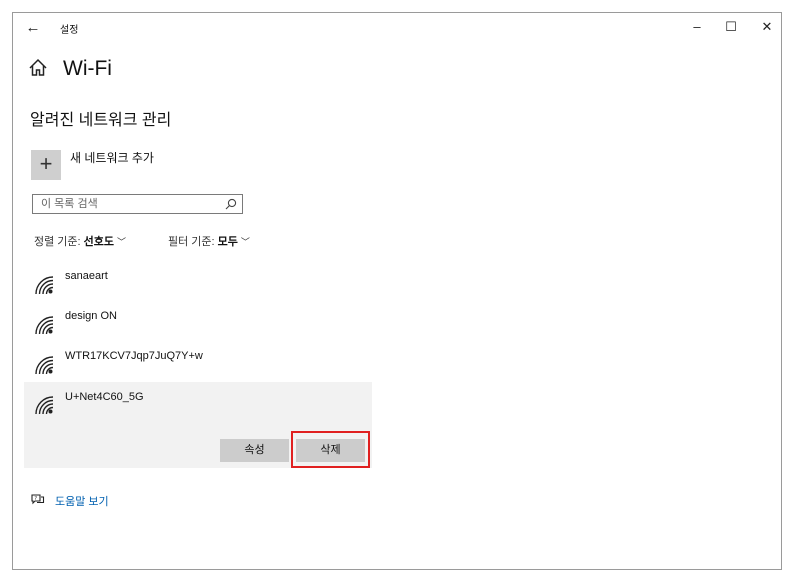 The height and width of the screenshot is (586, 800). Describe the element at coordinates (227, 242) in the screenshot. I see `filter-value: 모두` at that location.